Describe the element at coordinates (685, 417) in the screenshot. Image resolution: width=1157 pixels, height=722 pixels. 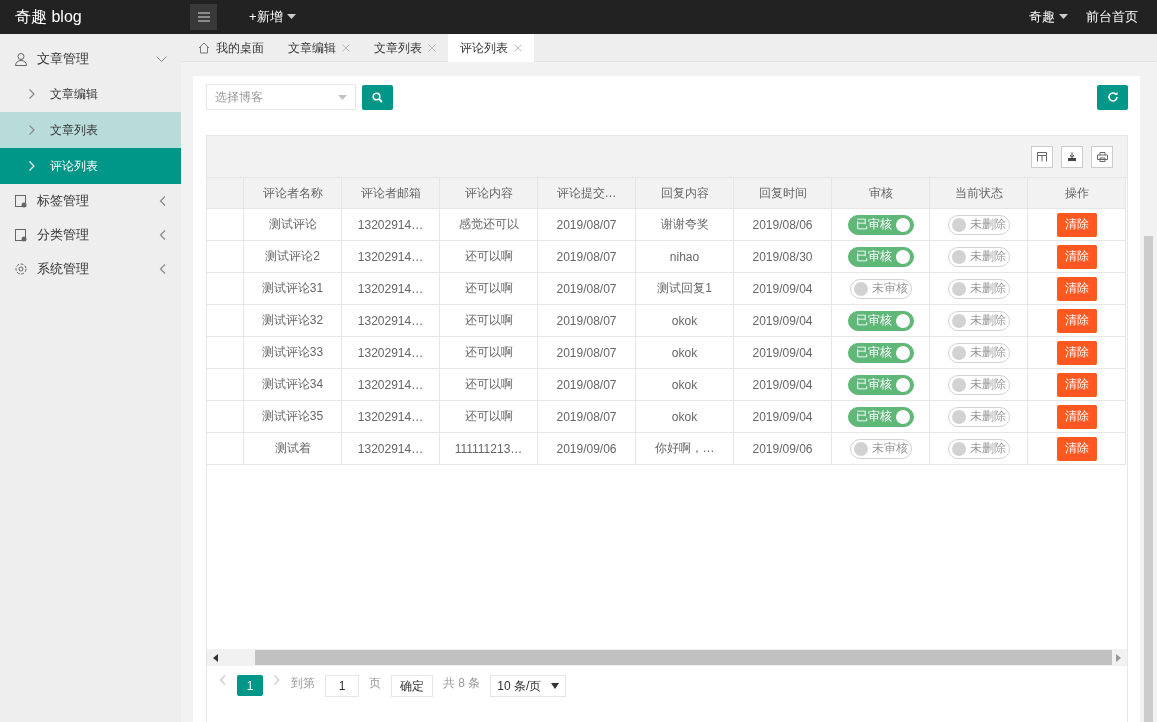
I see `table-cell: okok` at that location.